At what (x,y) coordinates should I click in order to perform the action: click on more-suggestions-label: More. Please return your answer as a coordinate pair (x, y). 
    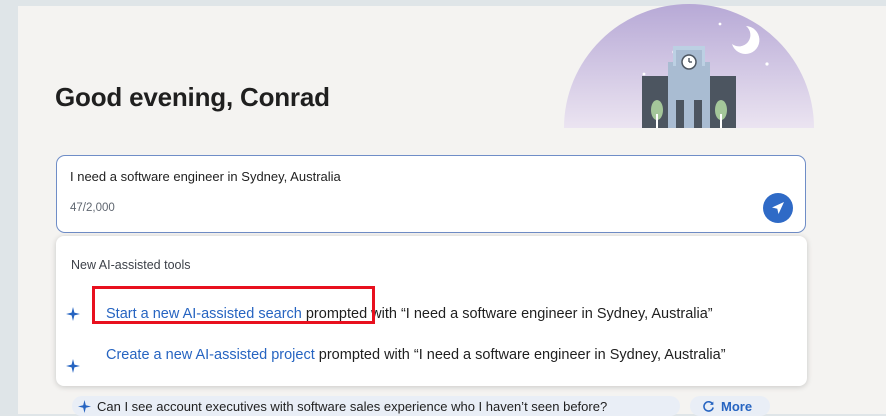
    Looking at the image, I should click on (737, 406).